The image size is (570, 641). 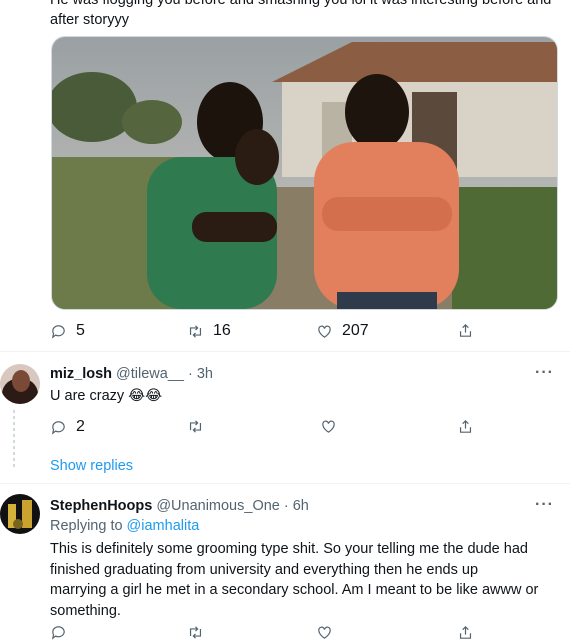 What do you see at coordinates (67, 331) in the screenshot?
I see `reply-button: 5` at bounding box center [67, 331].